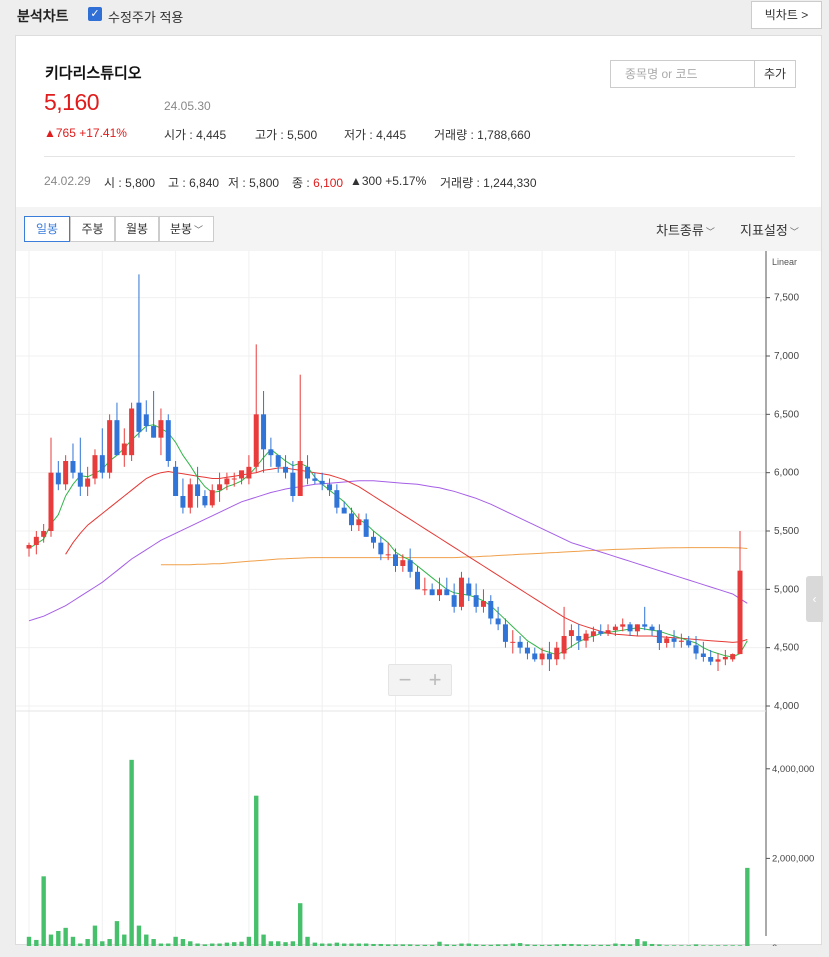  What do you see at coordinates (685, 229) in the screenshot?
I see `chart-type-menu: 차트종류 ﹀` at bounding box center [685, 229].